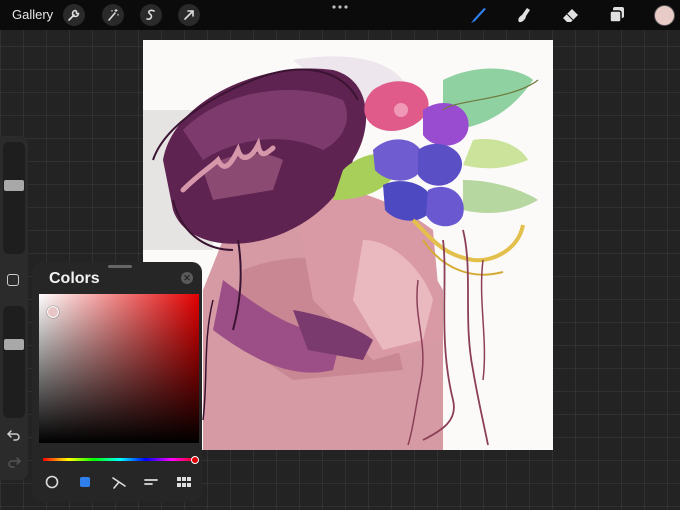  I want to click on hue-slider-knob, so click(195, 460).